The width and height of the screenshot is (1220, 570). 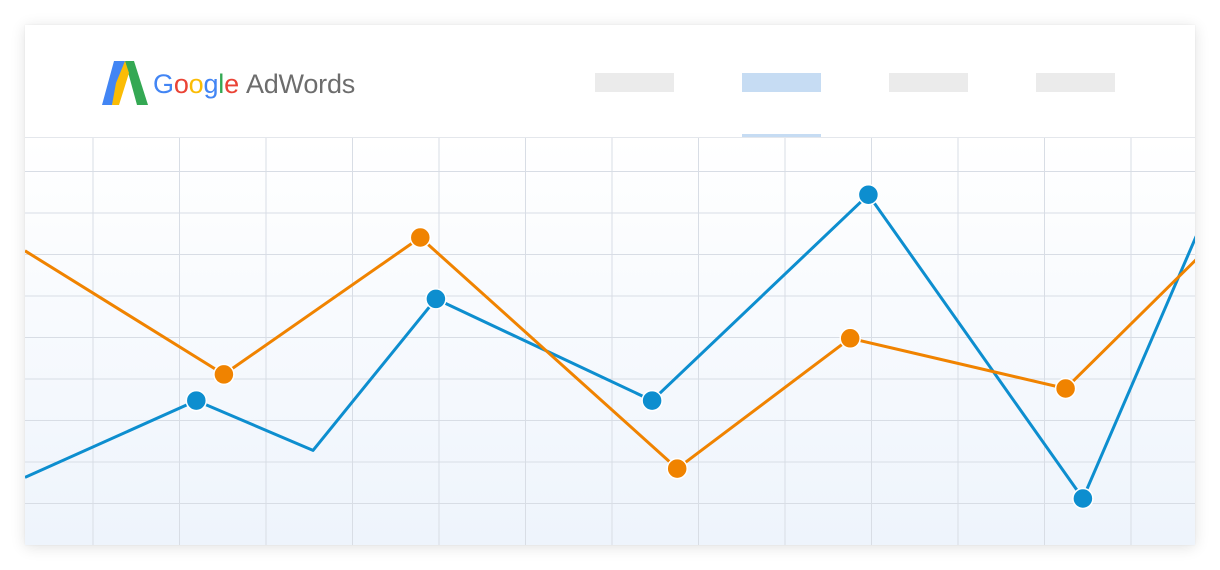 I want to click on wordmark-letter: e, so click(x=231, y=83).